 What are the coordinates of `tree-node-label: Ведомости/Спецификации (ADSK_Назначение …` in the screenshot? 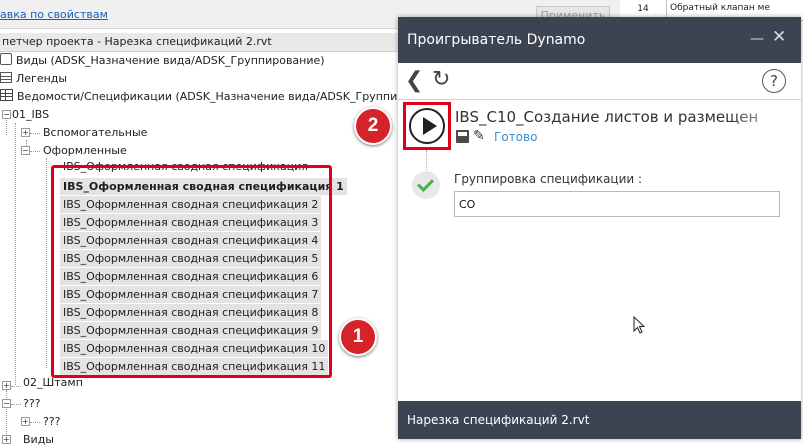 It's located at (217, 96).